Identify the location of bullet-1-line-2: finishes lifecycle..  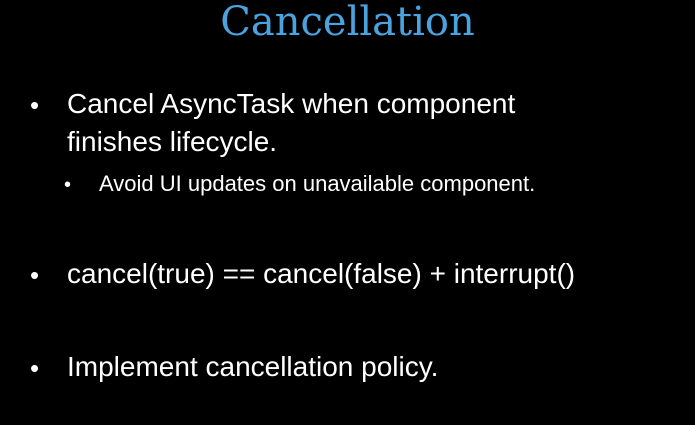
(172, 141).